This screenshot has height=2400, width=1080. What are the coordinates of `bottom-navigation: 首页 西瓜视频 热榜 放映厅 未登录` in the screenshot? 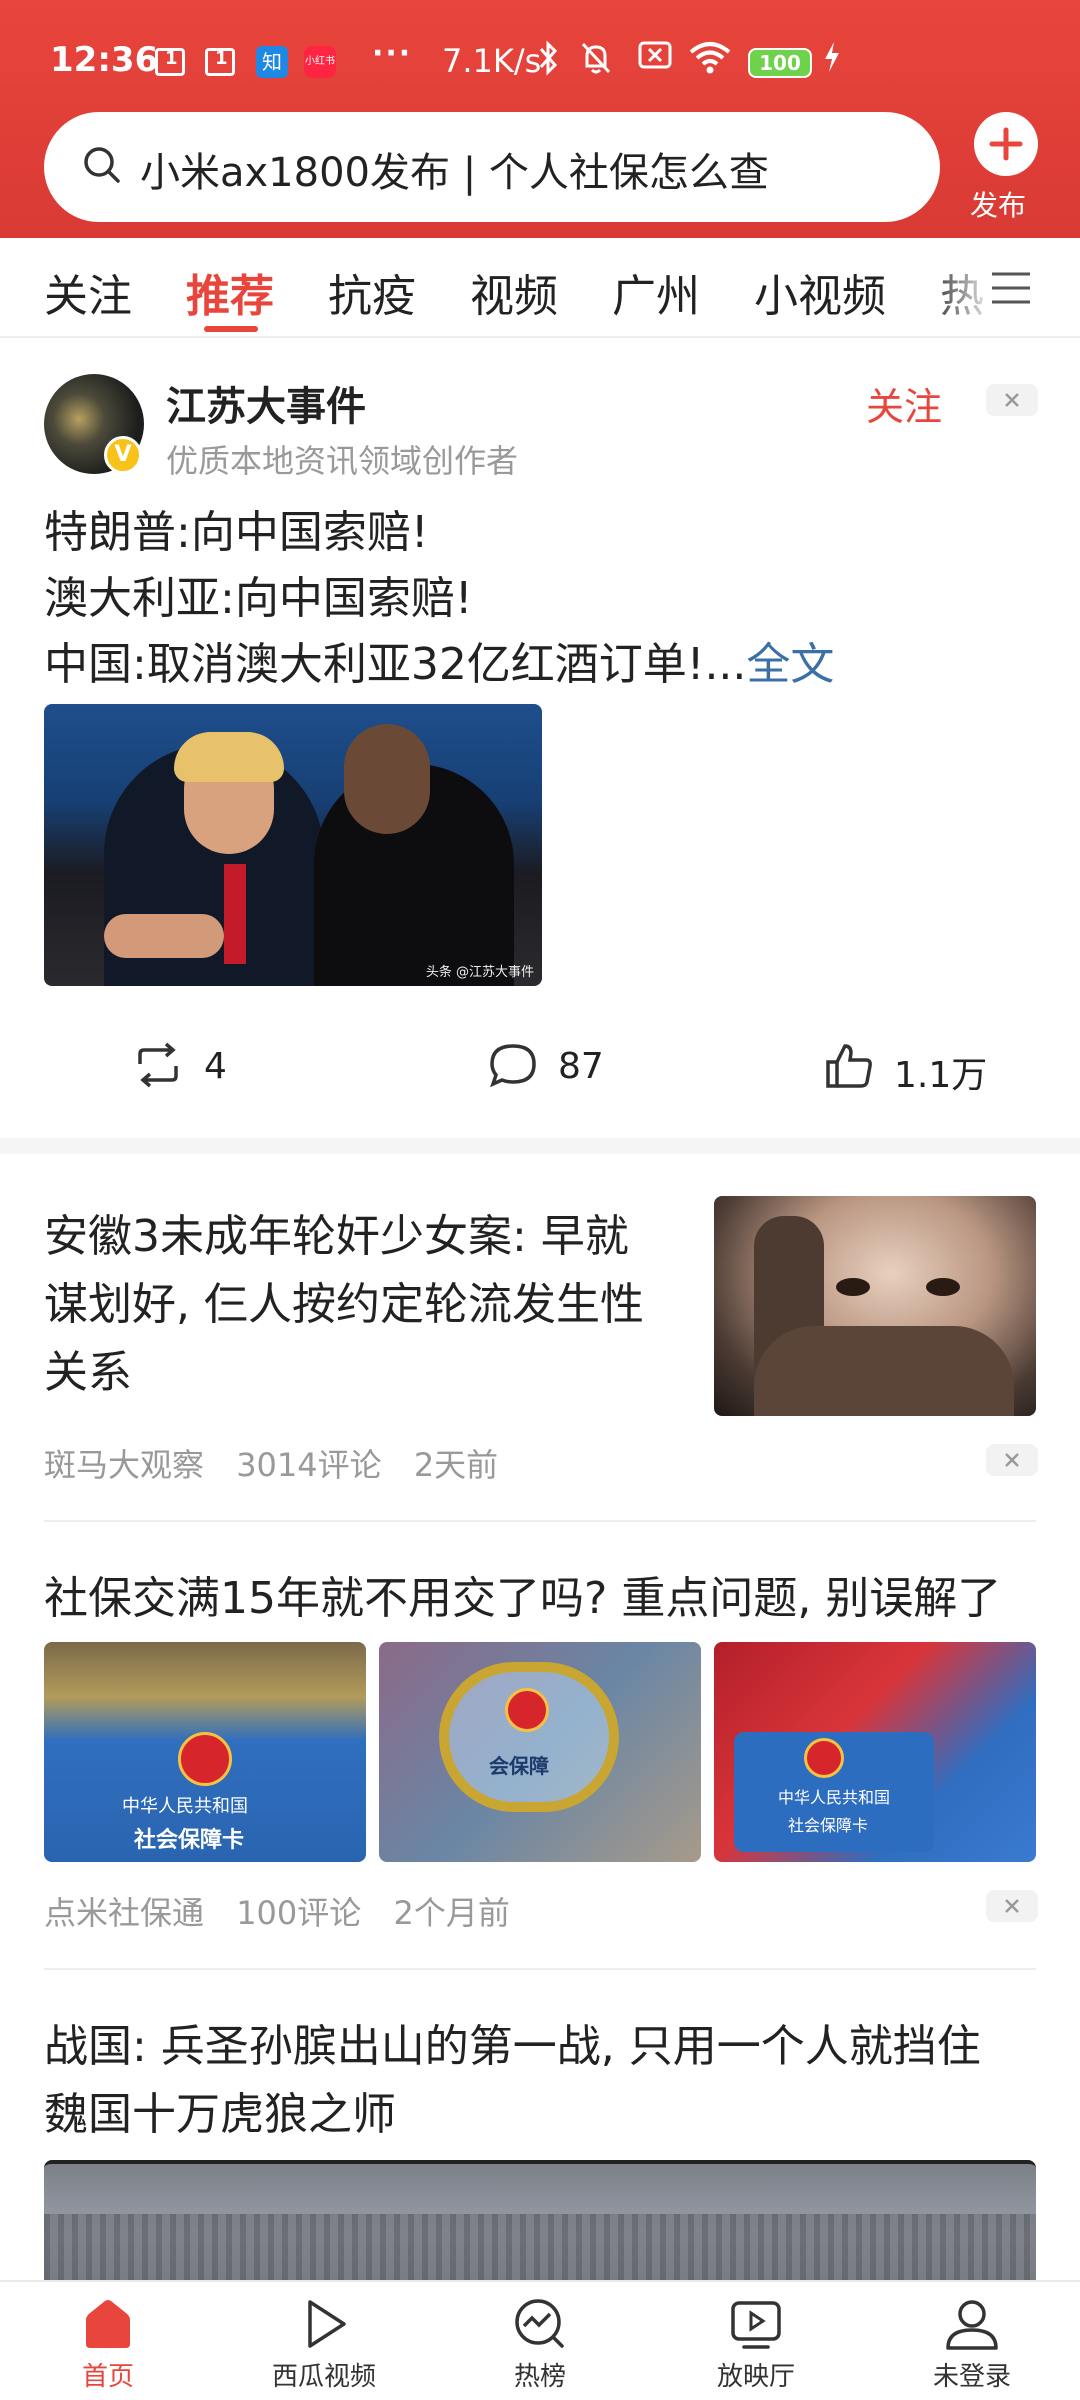 It's located at (540, 2340).